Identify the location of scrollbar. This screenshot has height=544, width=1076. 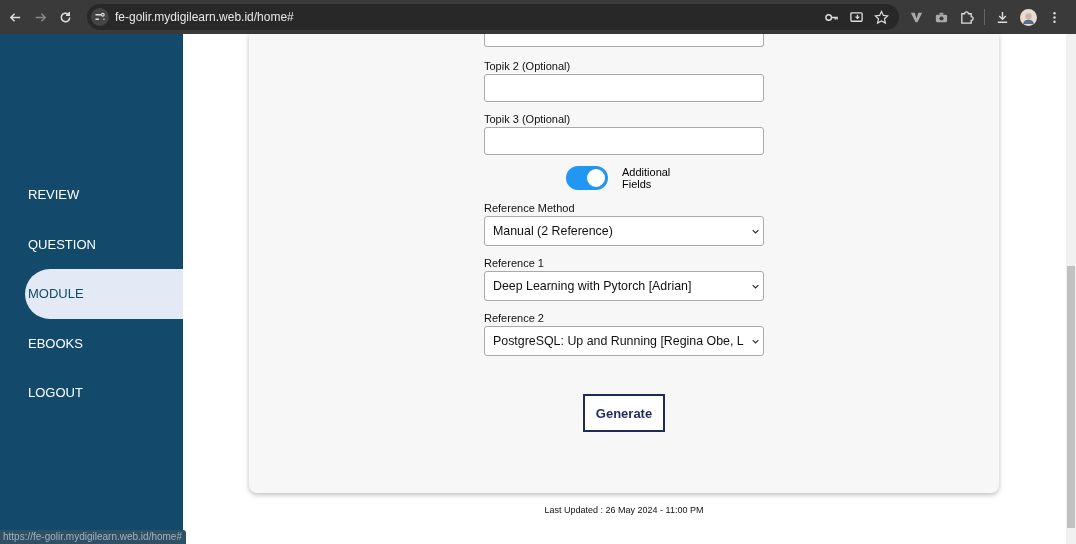
(1071, 289).